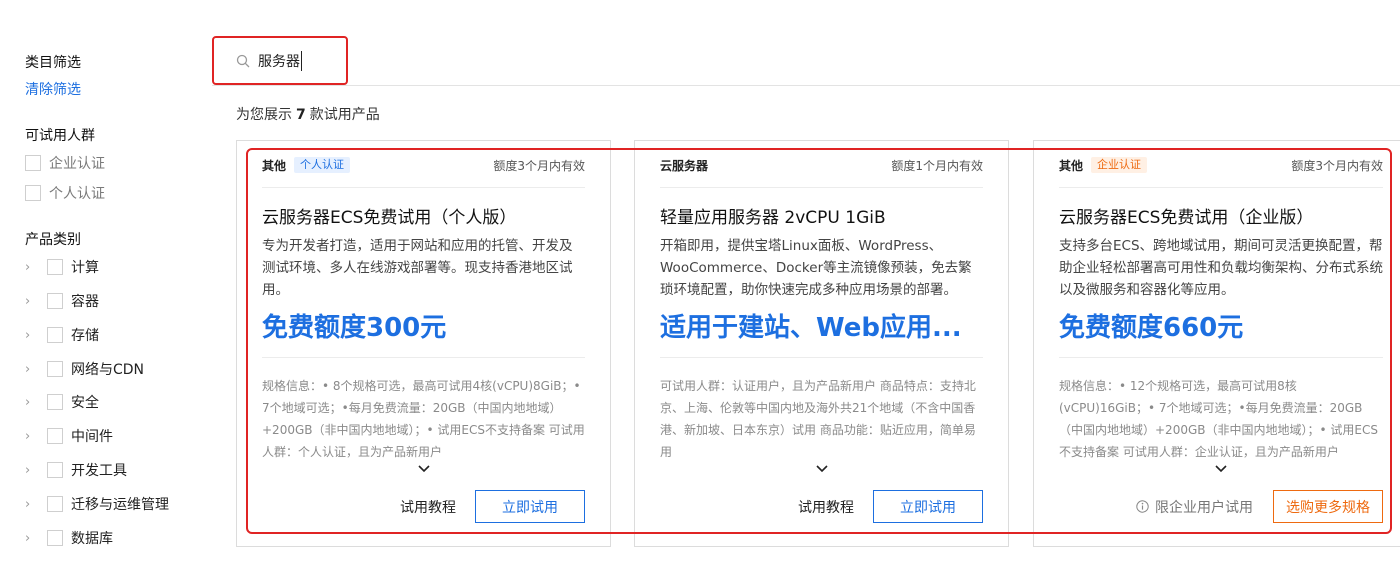 This screenshot has height=561, width=1400. Describe the element at coordinates (322, 165) in the screenshot. I see `auth-badge: 个人认证` at that location.